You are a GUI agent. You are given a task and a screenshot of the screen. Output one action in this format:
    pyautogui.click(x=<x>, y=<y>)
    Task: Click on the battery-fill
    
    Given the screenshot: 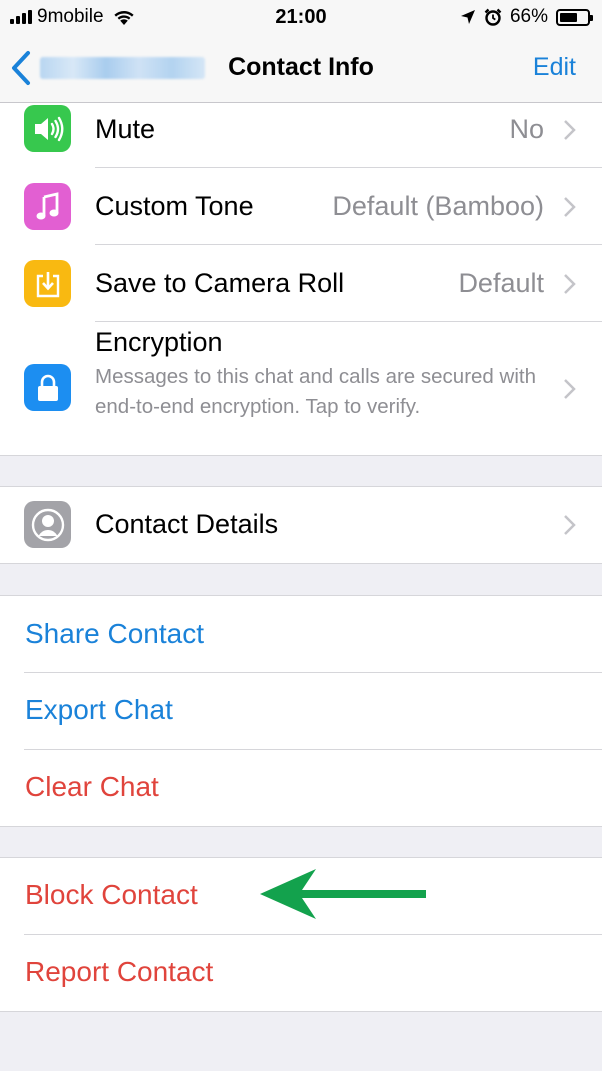 What is the action you would take?
    pyautogui.click(x=569, y=17)
    